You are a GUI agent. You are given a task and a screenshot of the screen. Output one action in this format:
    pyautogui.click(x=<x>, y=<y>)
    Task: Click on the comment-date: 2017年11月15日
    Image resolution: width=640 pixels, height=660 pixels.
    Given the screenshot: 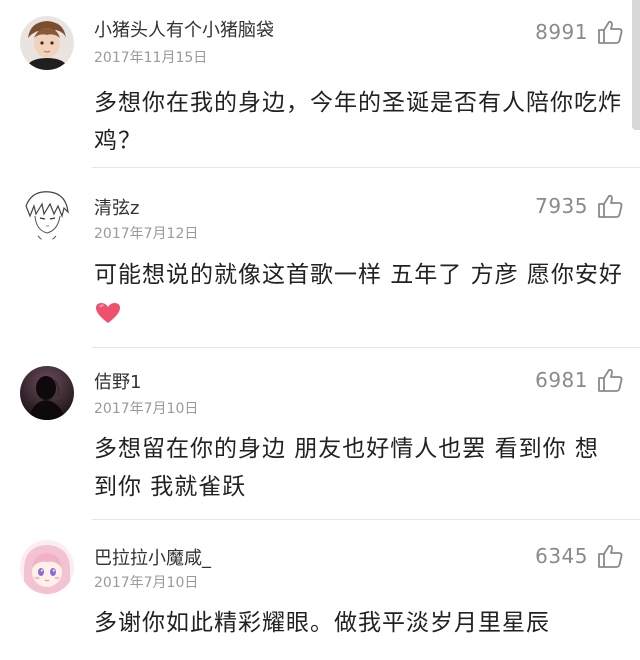 What is the action you would take?
    pyautogui.click(x=151, y=58)
    